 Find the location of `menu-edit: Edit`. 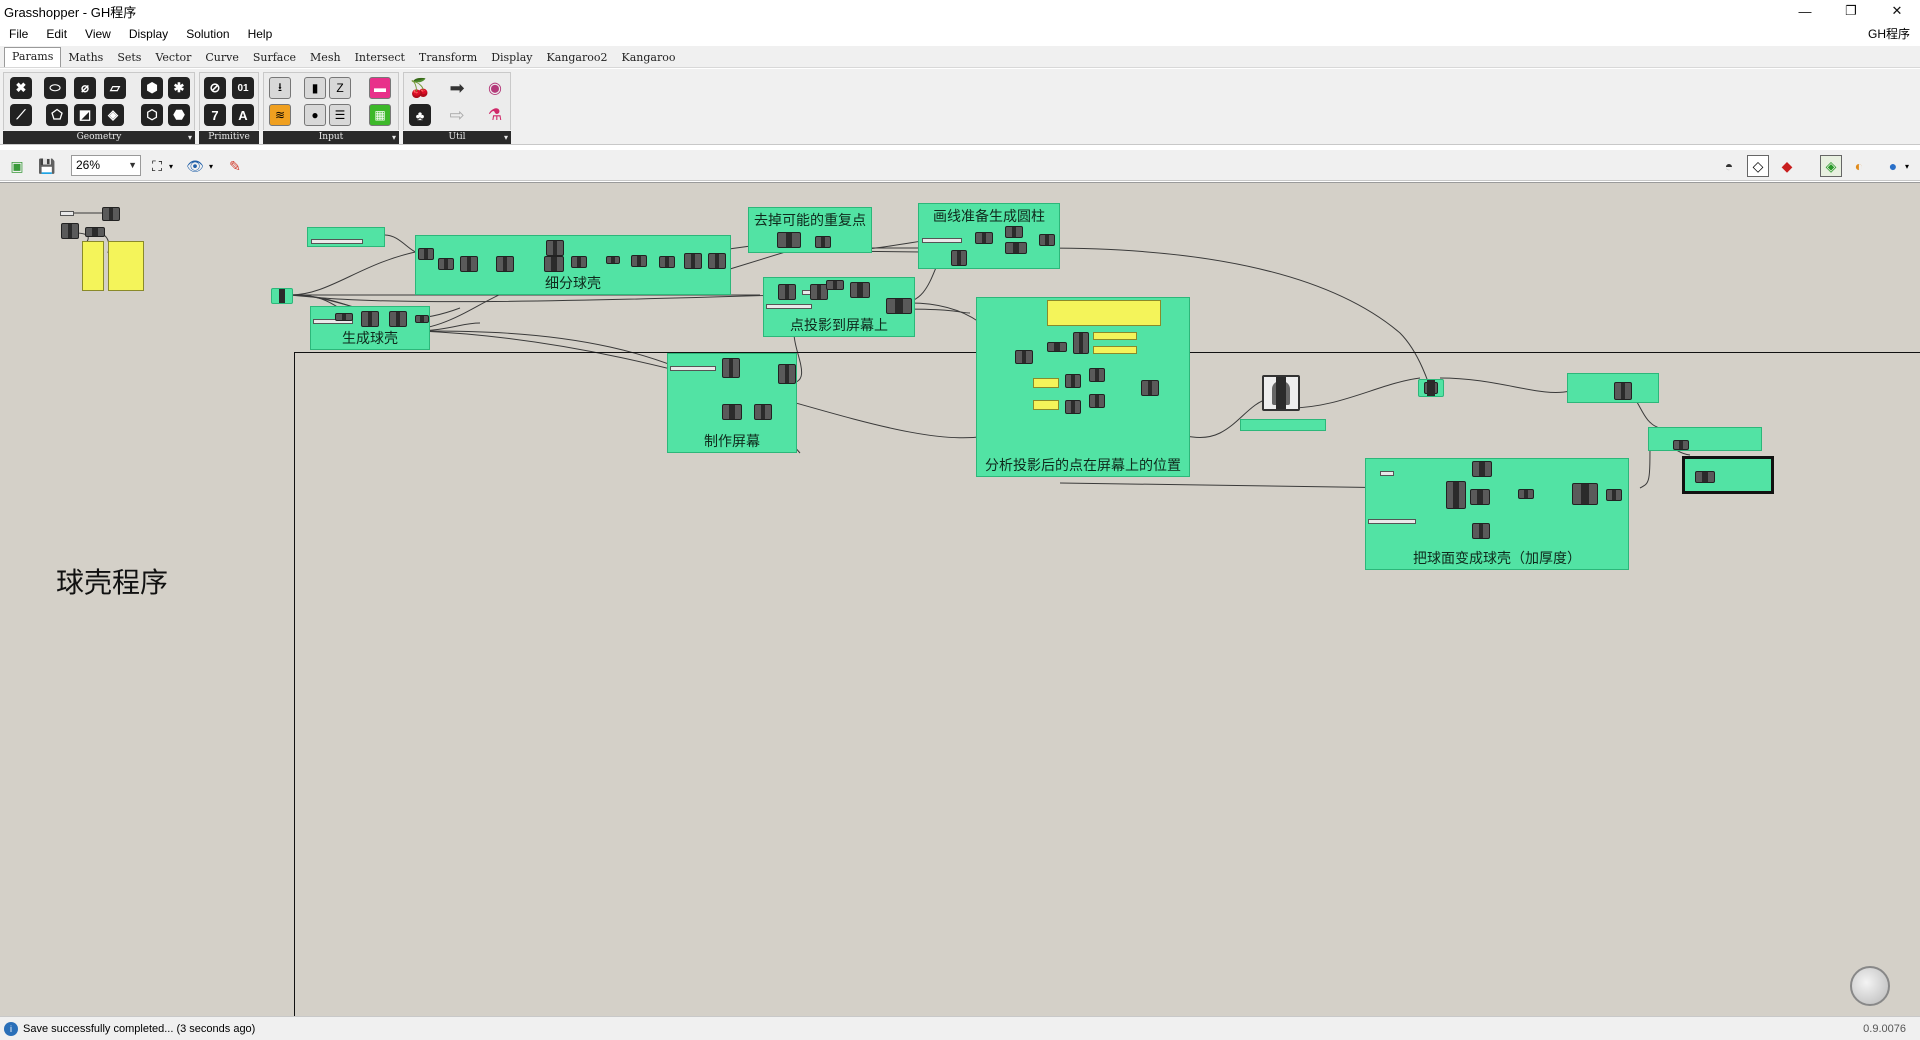

menu-edit: Edit is located at coordinates (56, 34).